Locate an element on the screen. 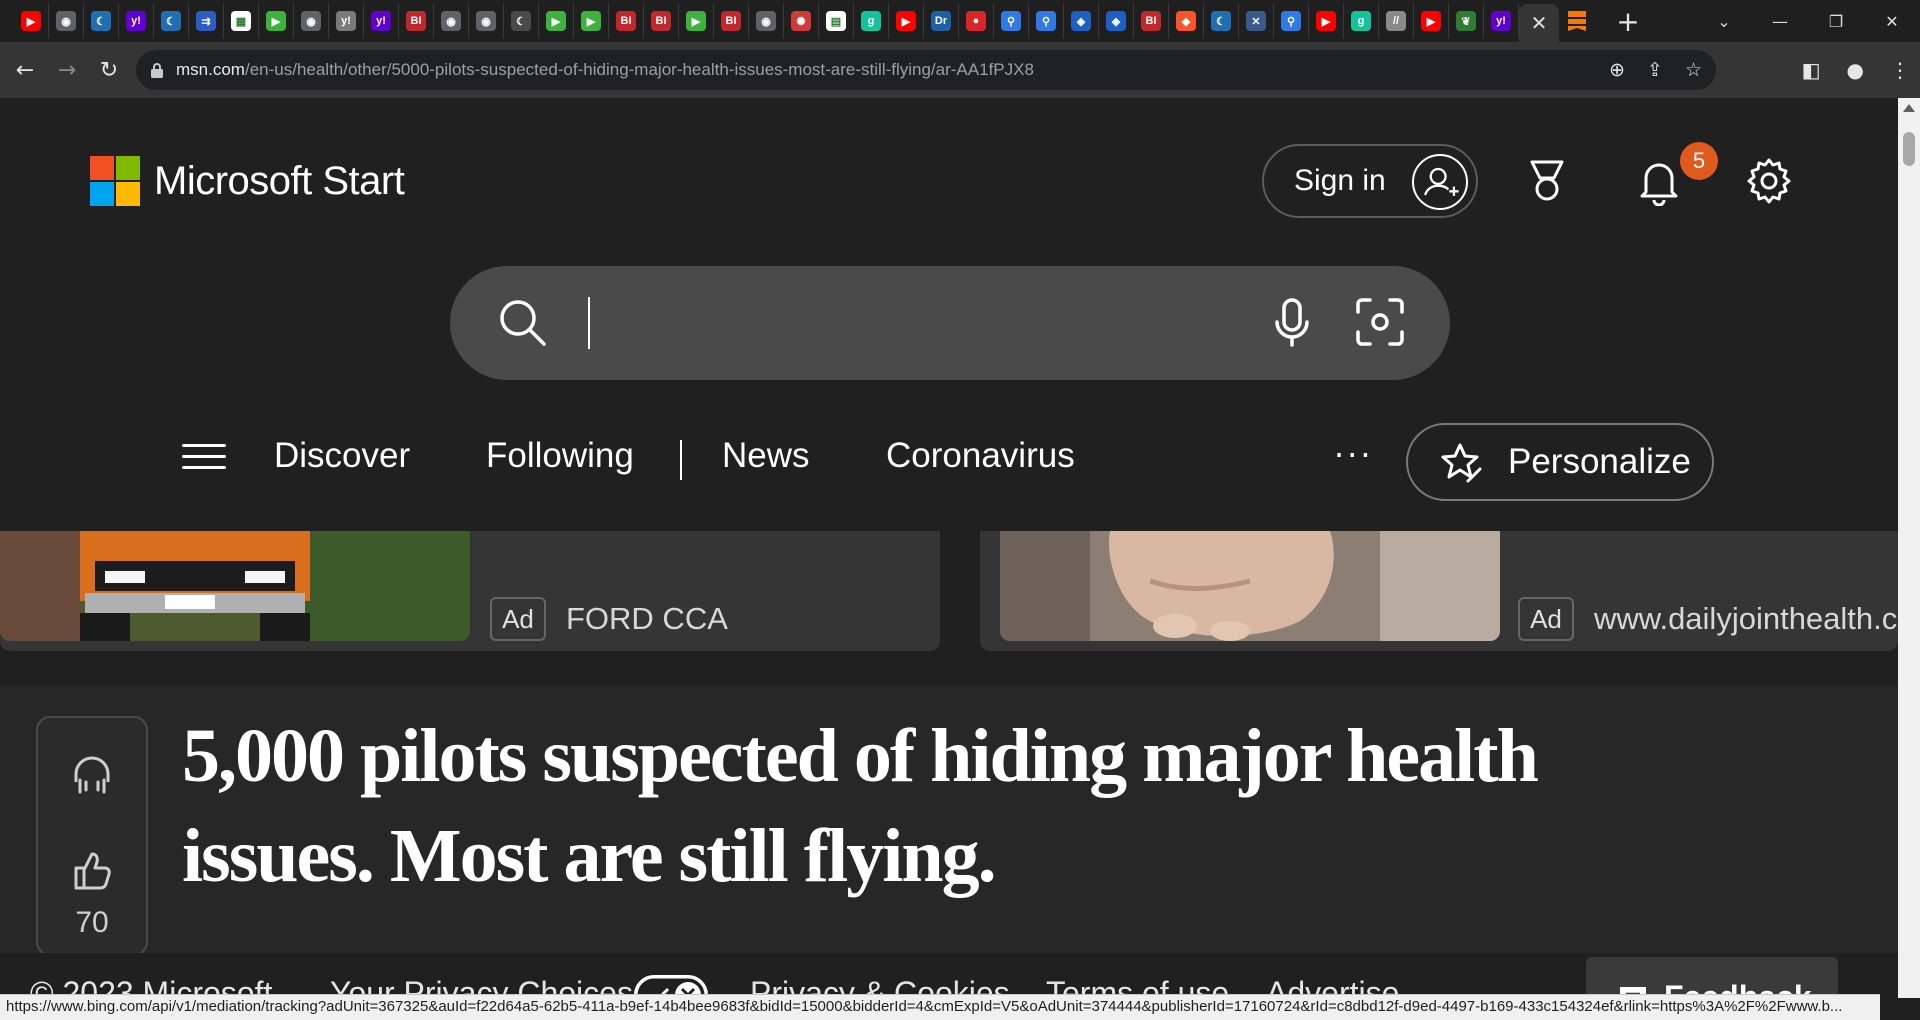  sign-in-button: Sign in is located at coordinates (1370, 181).